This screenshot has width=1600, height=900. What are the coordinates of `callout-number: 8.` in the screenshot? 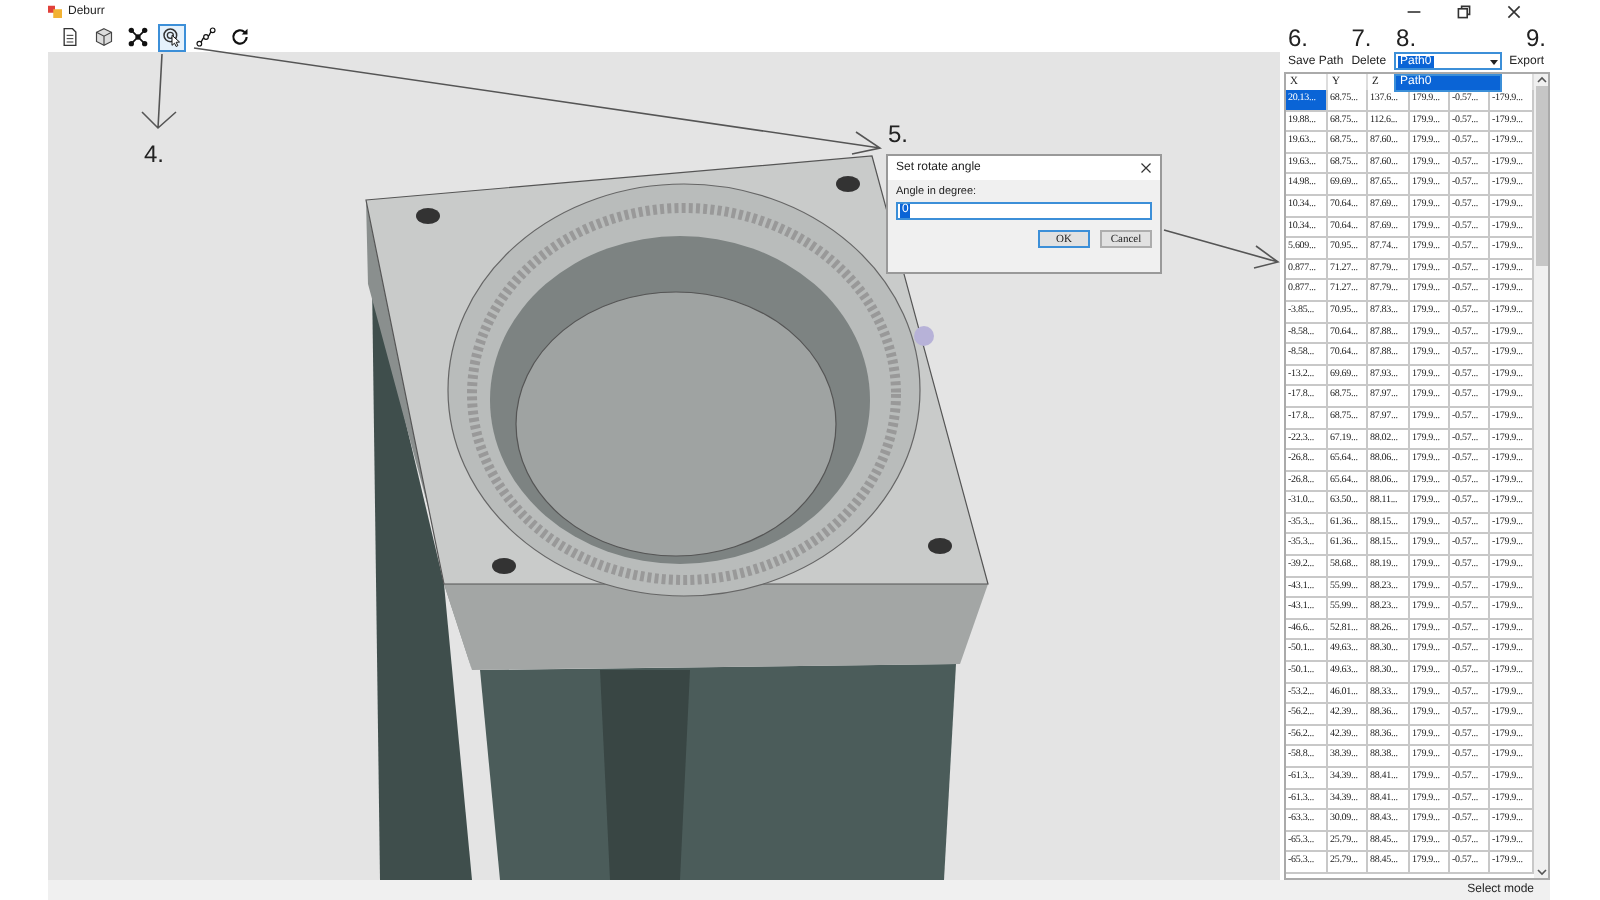 It's located at (1405, 39).